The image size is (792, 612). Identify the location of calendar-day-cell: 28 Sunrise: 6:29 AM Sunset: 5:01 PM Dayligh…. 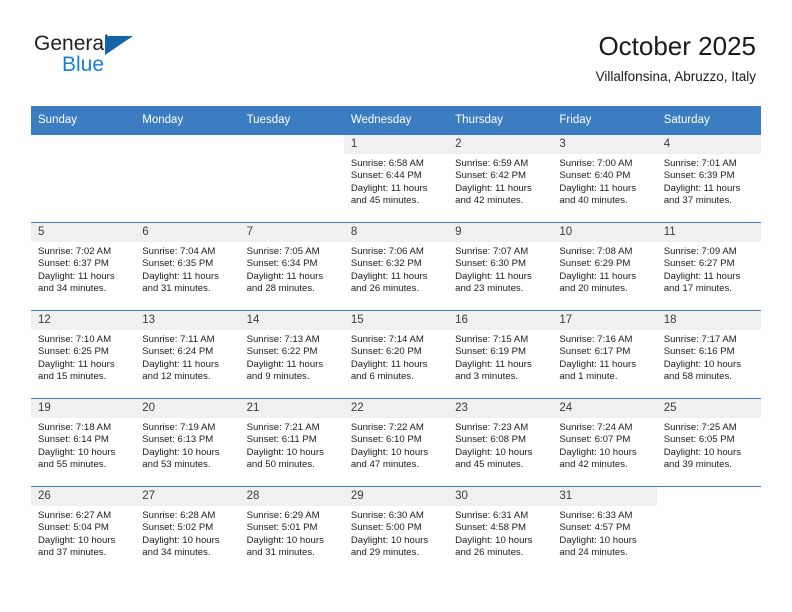
(291, 530).